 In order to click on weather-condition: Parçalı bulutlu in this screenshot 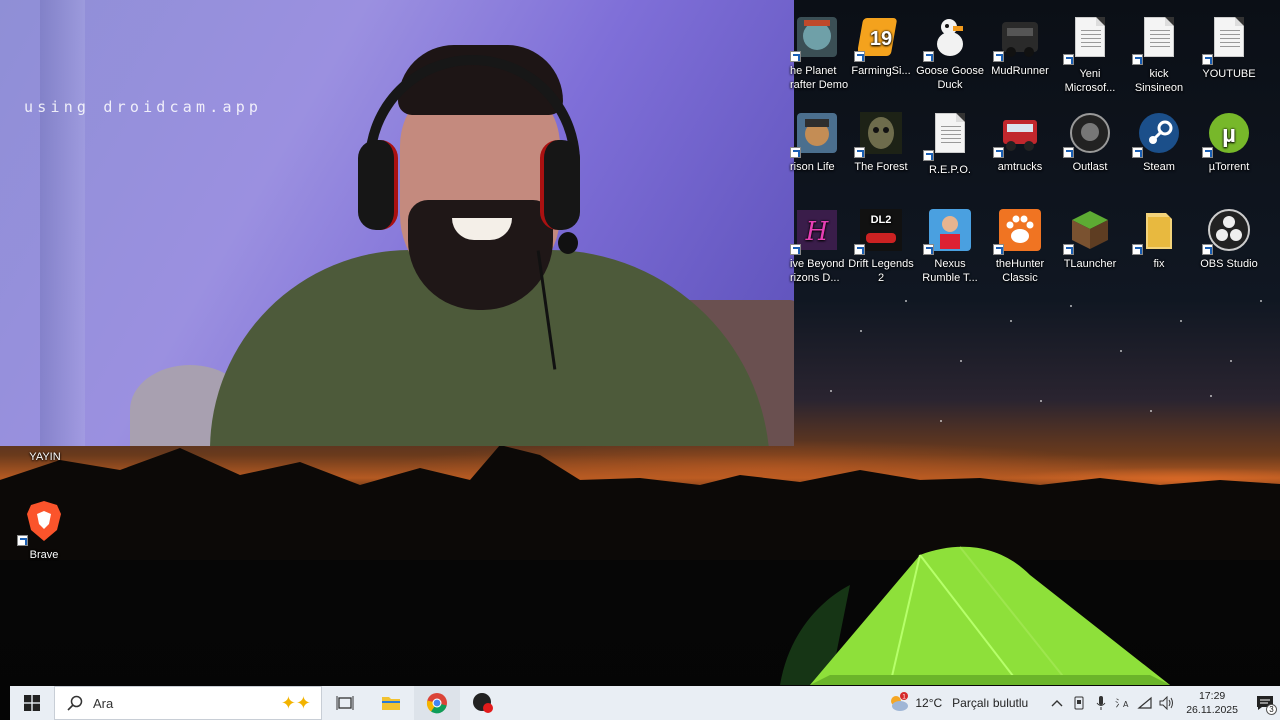, I will do `click(990, 703)`.